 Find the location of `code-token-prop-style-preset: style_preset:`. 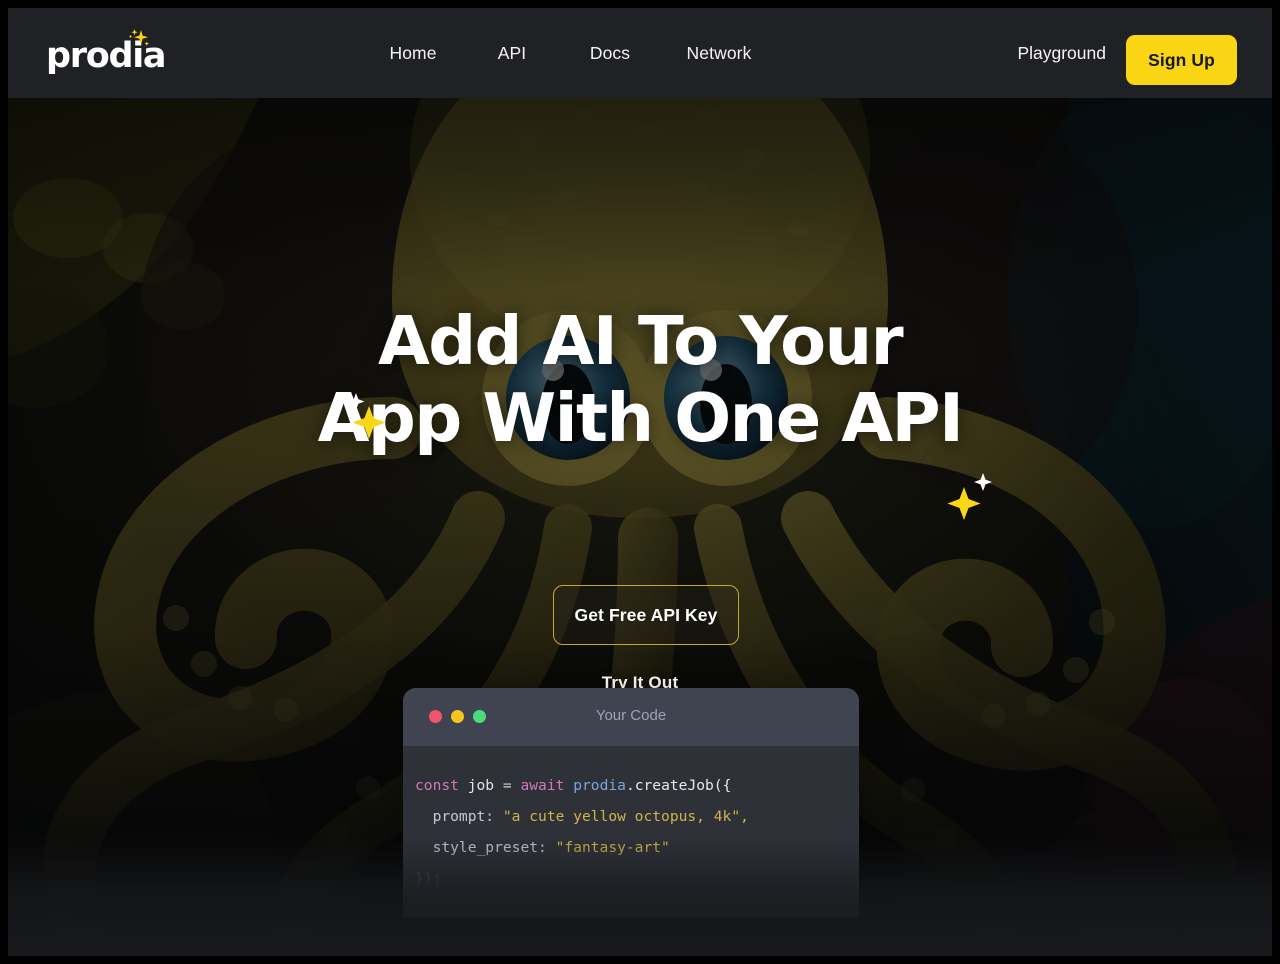

code-token-prop-style-preset: style_preset: is located at coordinates (489, 847).